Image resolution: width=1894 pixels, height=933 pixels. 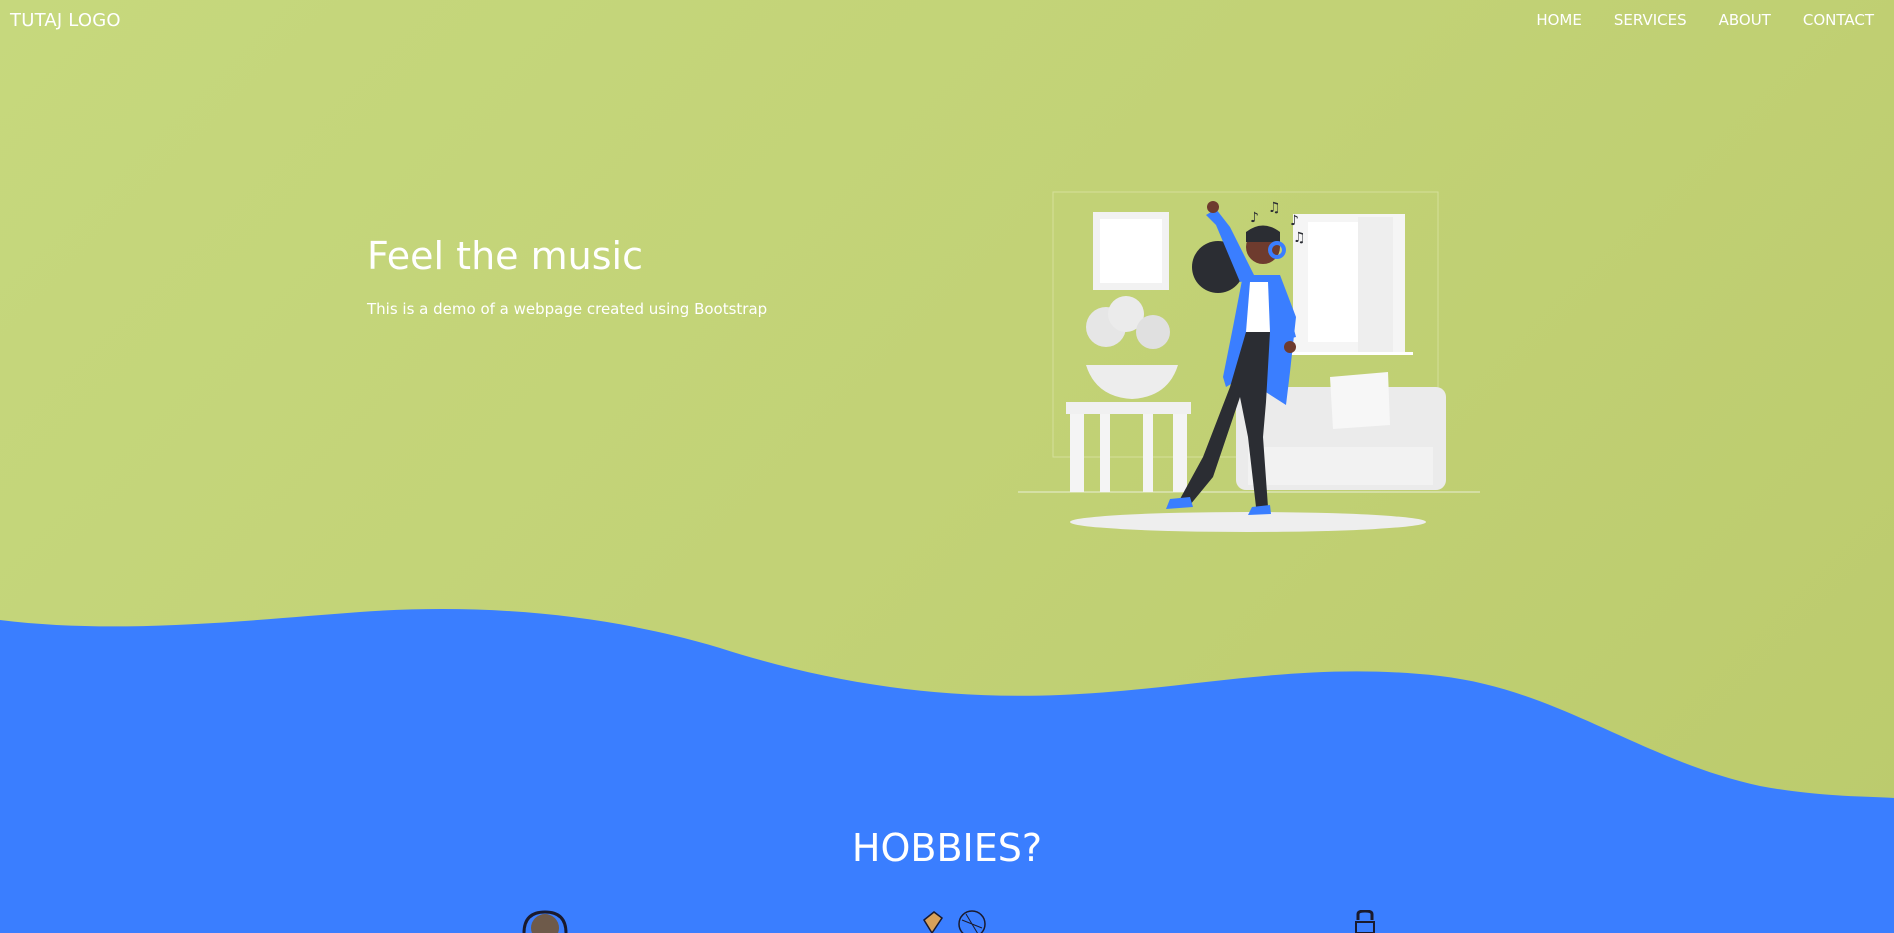 What do you see at coordinates (1838, 20) in the screenshot?
I see `nav-contact: CONTACT` at bounding box center [1838, 20].